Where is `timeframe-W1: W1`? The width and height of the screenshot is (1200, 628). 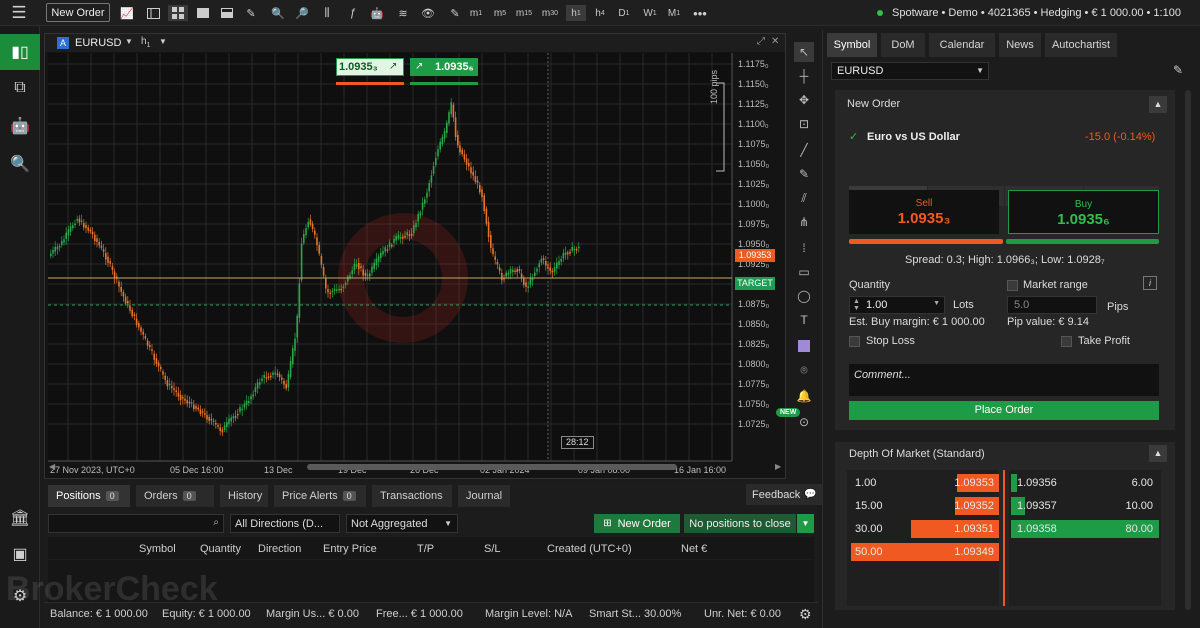 timeframe-W1: W1 is located at coordinates (650, 13).